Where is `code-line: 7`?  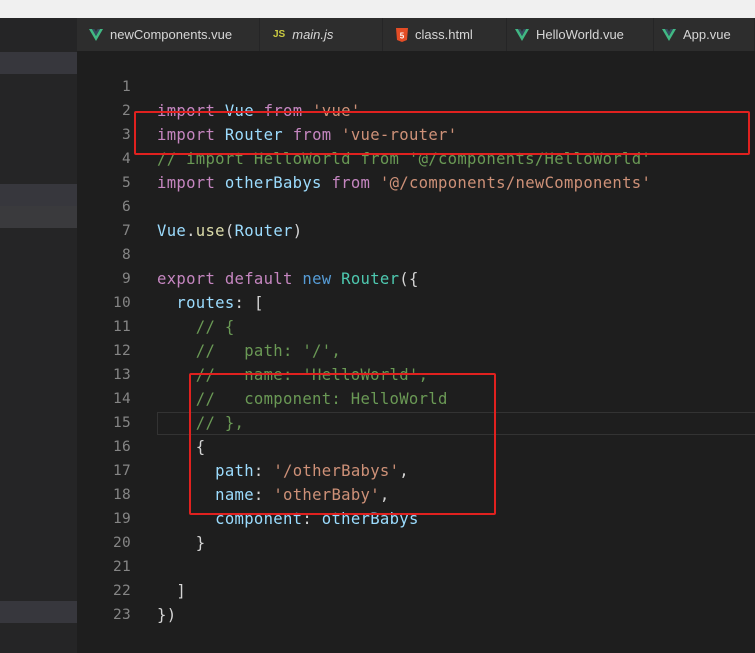 code-line: 7 is located at coordinates (416, 217).